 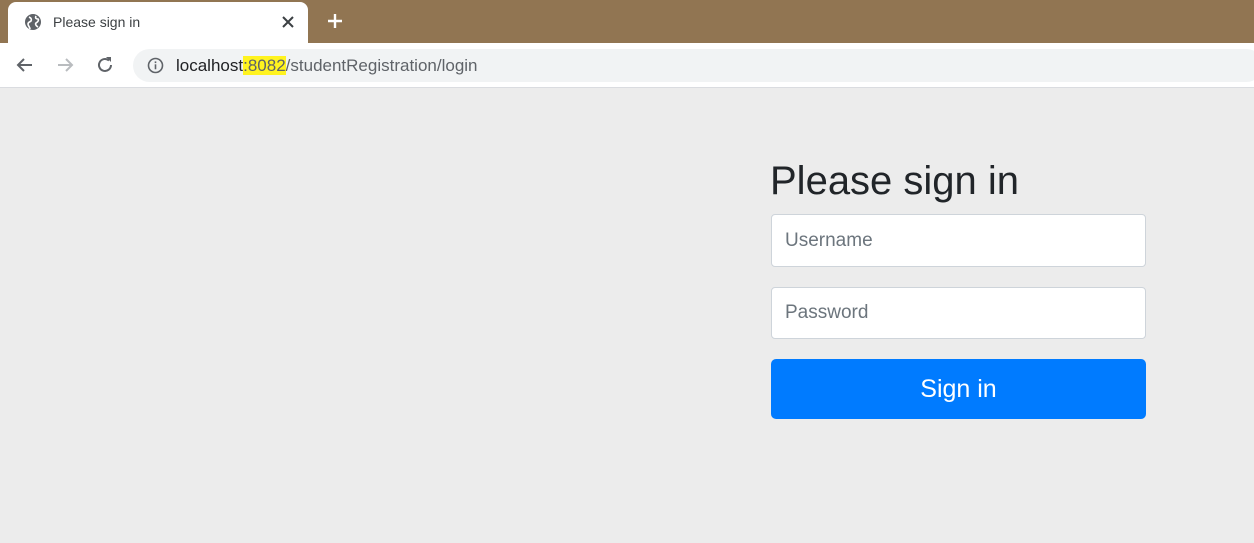 I want to click on url-host: localhost, so click(x=210, y=65).